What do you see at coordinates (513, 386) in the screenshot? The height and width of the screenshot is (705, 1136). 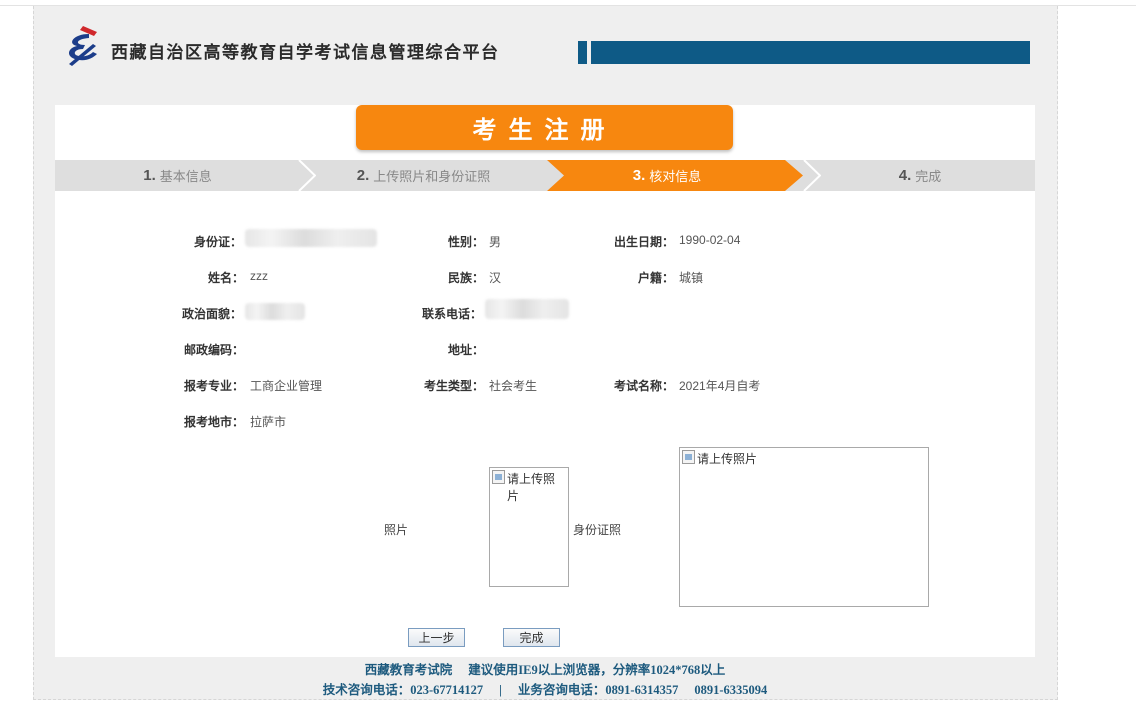 I see `candidate-type-value: 社会考生` at bounding box center [513, 386].